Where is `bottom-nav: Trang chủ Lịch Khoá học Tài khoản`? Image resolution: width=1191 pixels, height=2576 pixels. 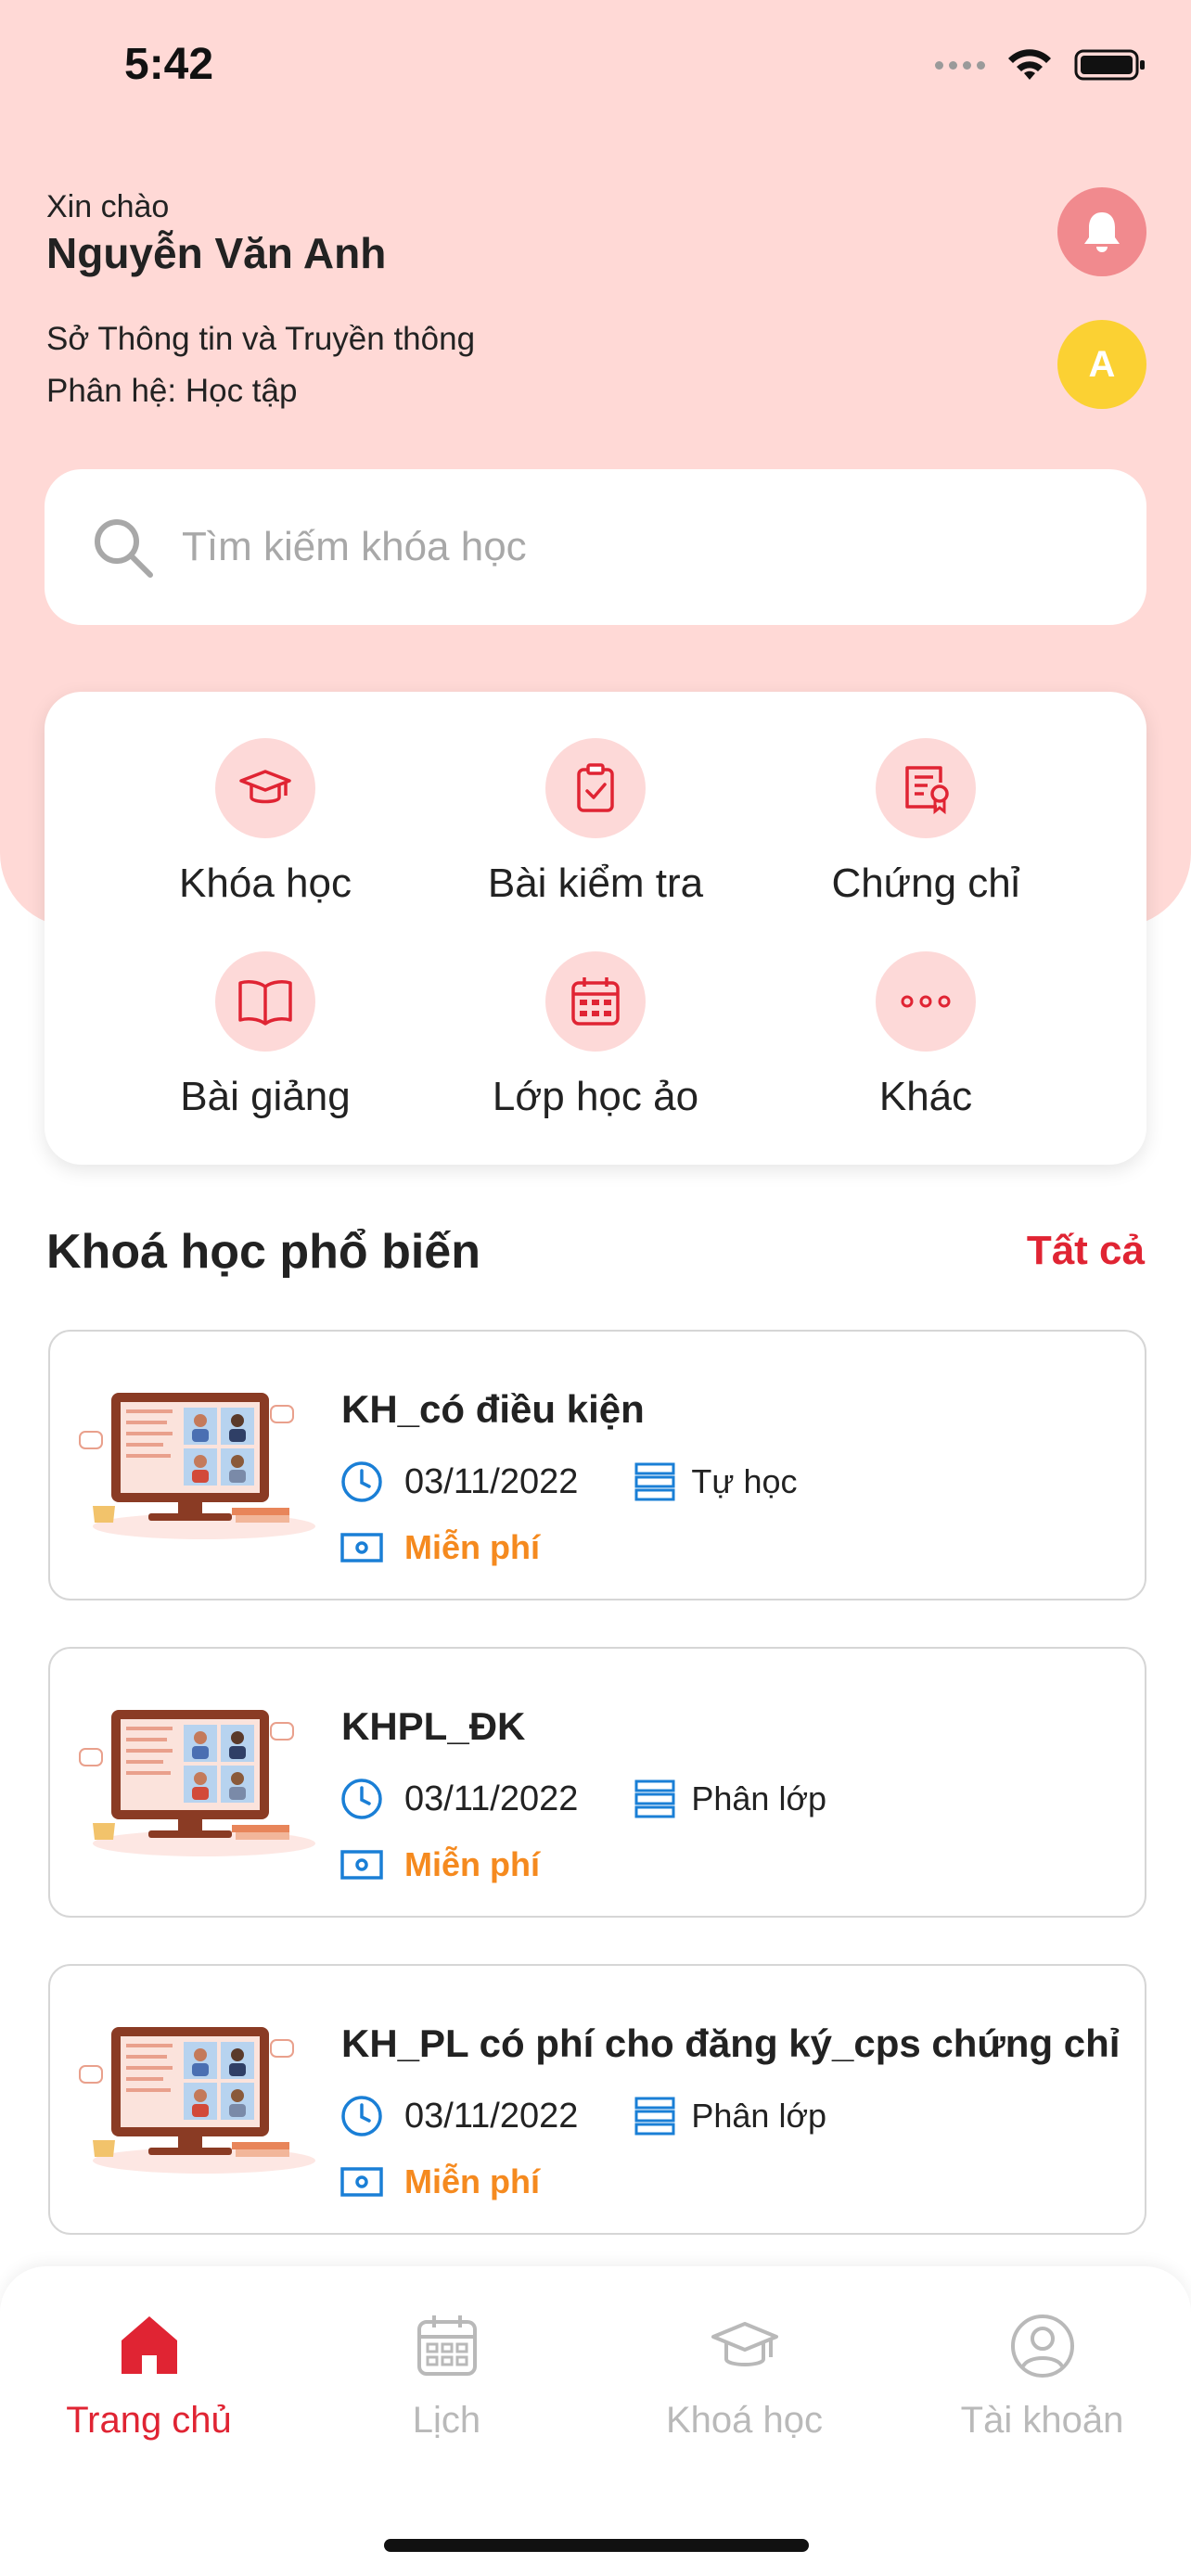 bottom-nav: Trang chủ Lịch Khoá học Tài khoản is located at coordinates (595, 2421).